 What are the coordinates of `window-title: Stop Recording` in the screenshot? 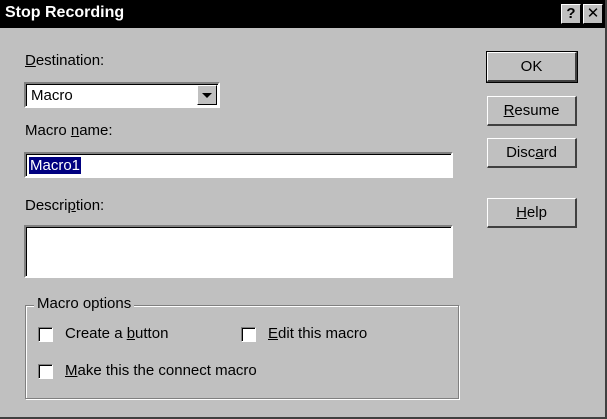 It's located at (65, 12).